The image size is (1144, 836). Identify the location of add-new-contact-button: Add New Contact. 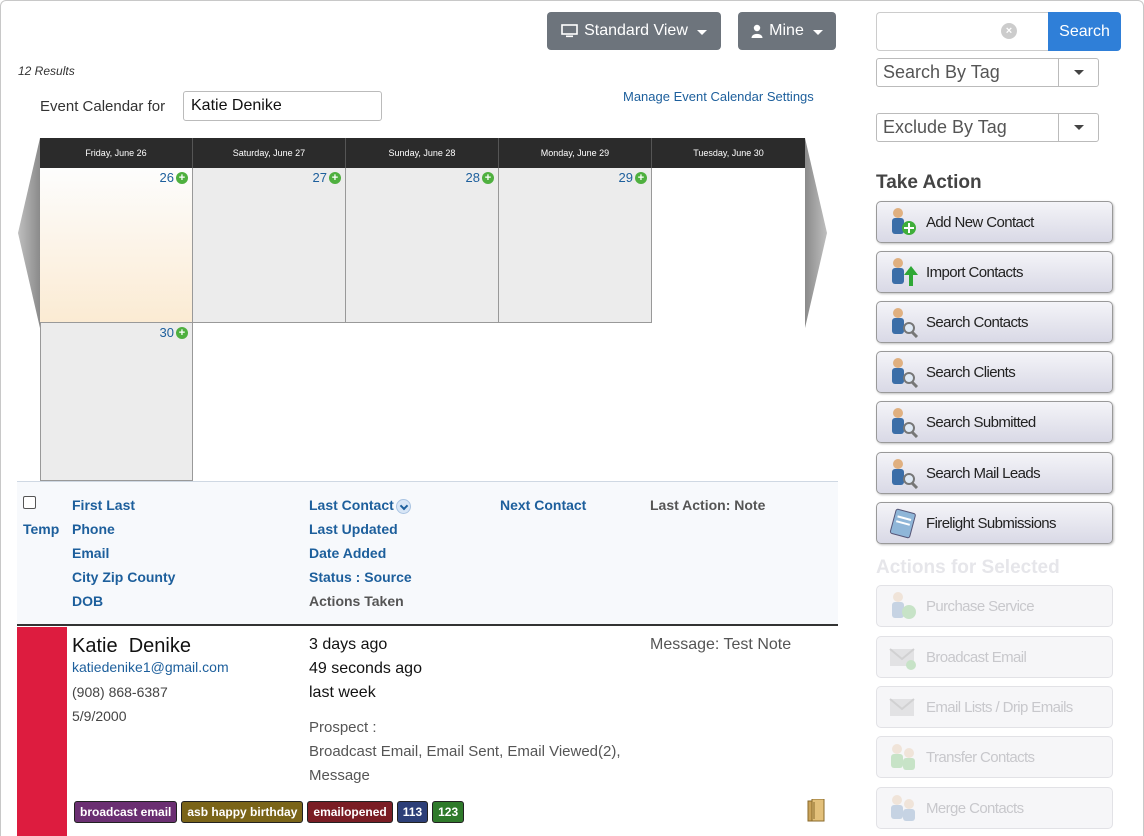
(994, 222).